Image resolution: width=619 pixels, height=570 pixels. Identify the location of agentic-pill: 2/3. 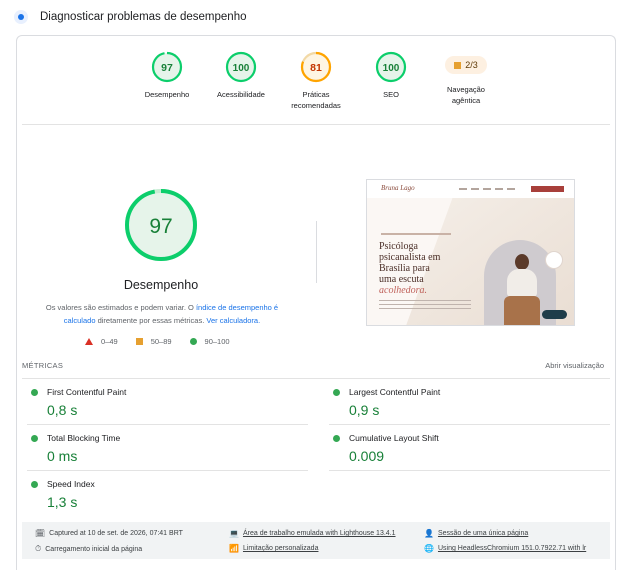
(466, 65).